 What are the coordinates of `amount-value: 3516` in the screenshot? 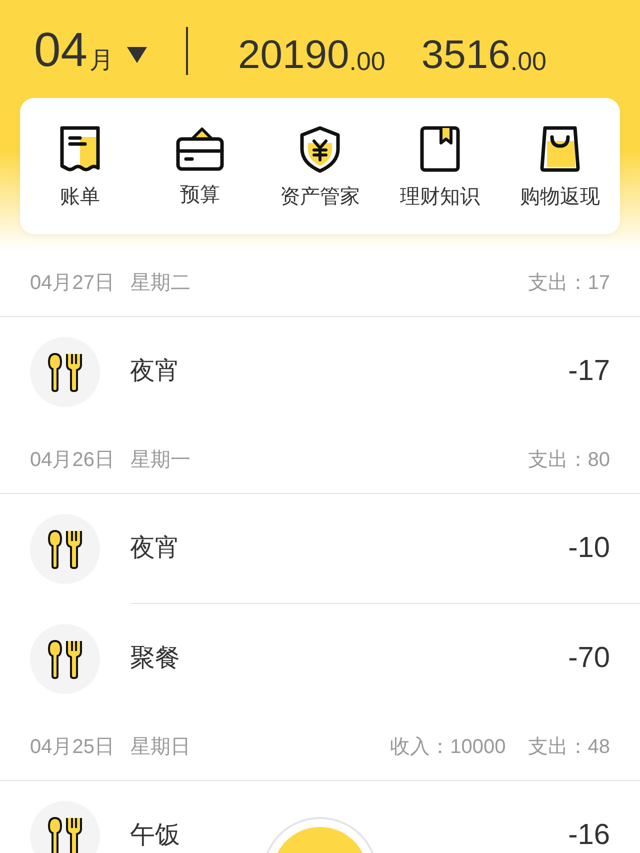 It's located at (465, 55).